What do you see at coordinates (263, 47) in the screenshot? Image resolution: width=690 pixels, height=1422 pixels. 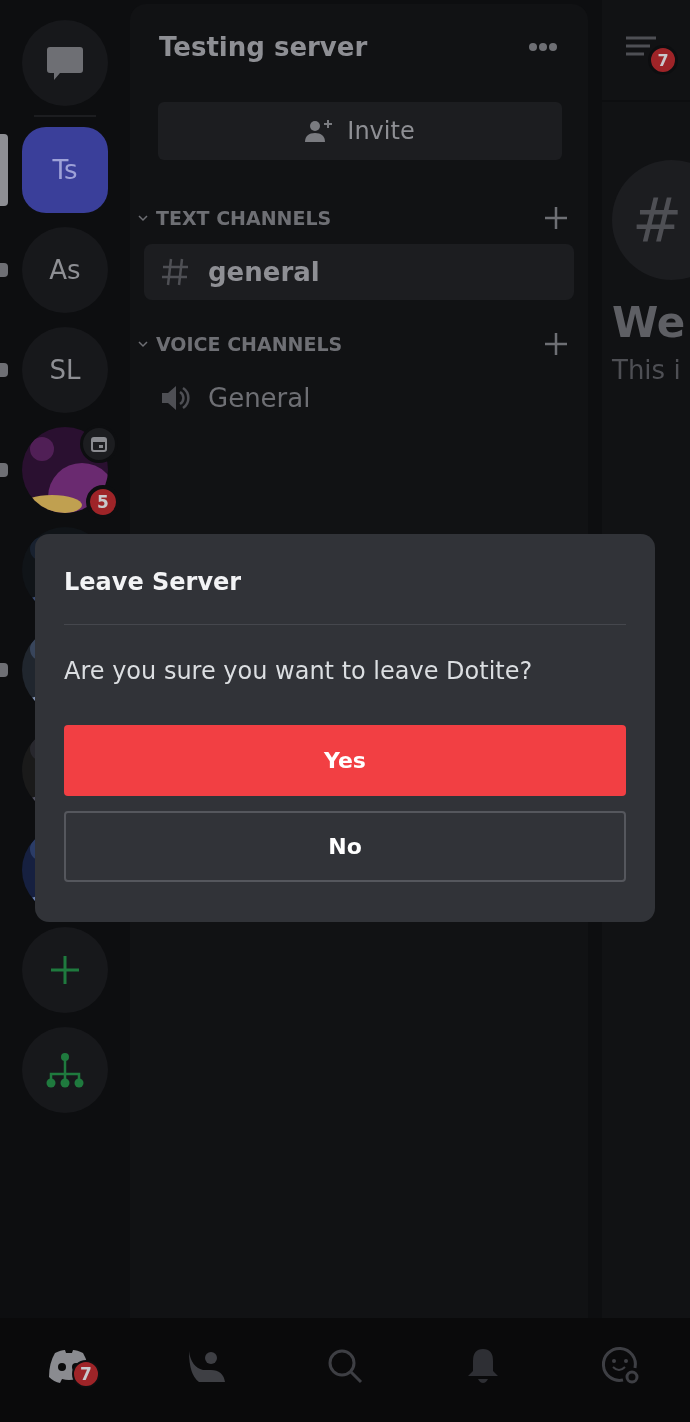 I see `server-name: Testing server` at bounding box center [263, 47].